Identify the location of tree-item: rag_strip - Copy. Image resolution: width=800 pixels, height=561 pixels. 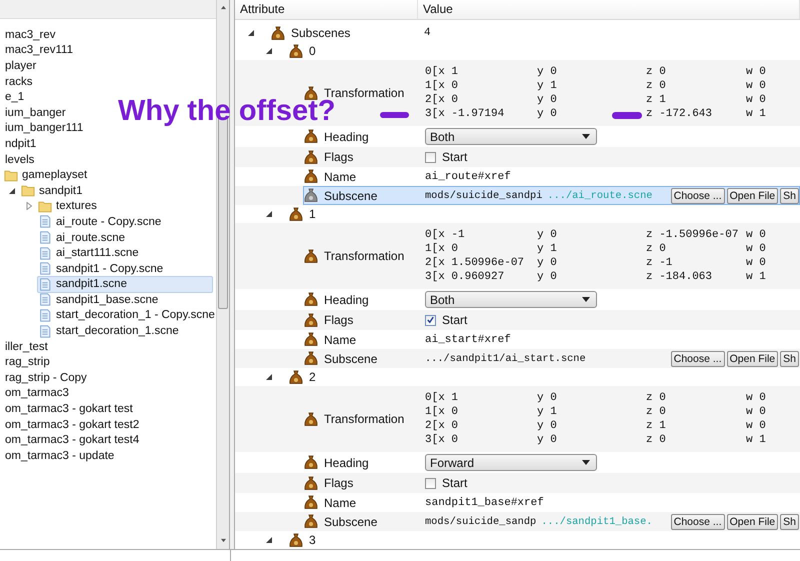
(44, 377).